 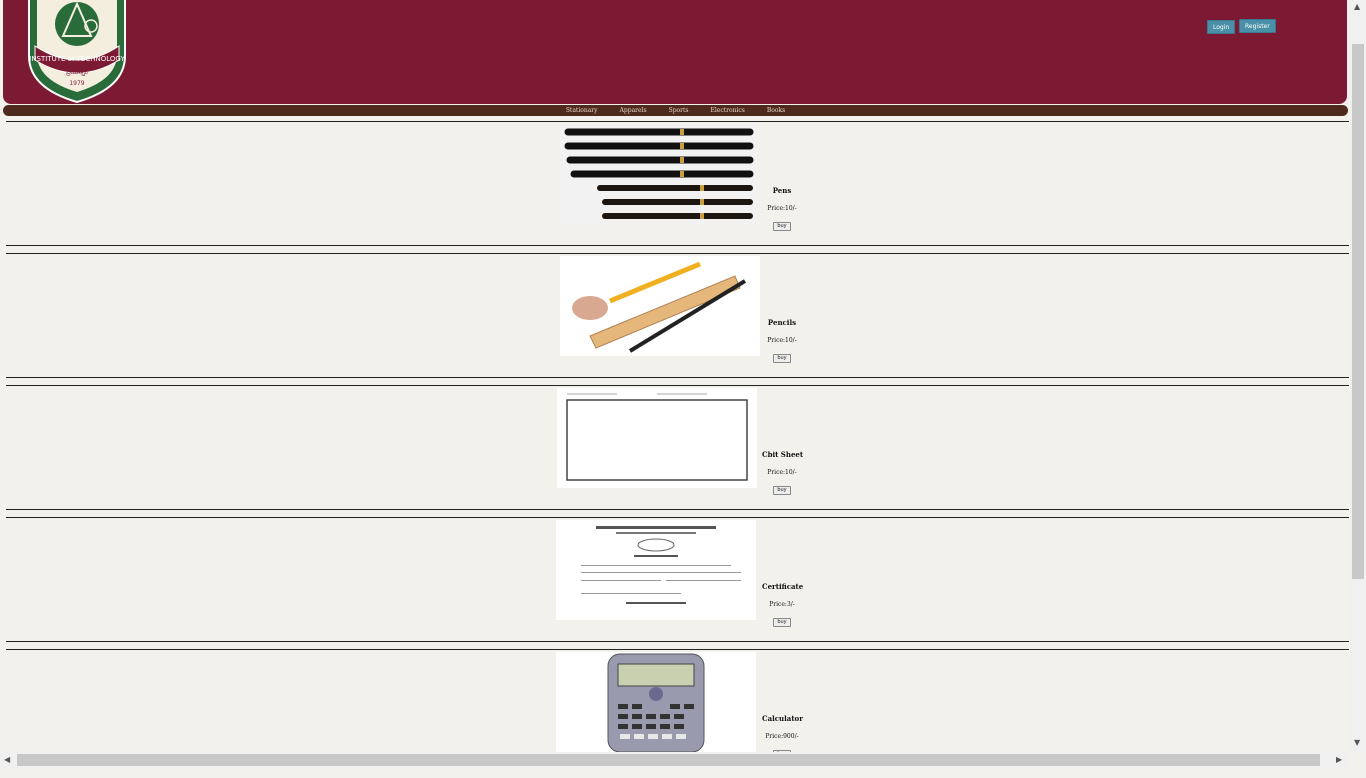 I want to click on horizontal-scroll-thumb, so click(x=668, y=760).